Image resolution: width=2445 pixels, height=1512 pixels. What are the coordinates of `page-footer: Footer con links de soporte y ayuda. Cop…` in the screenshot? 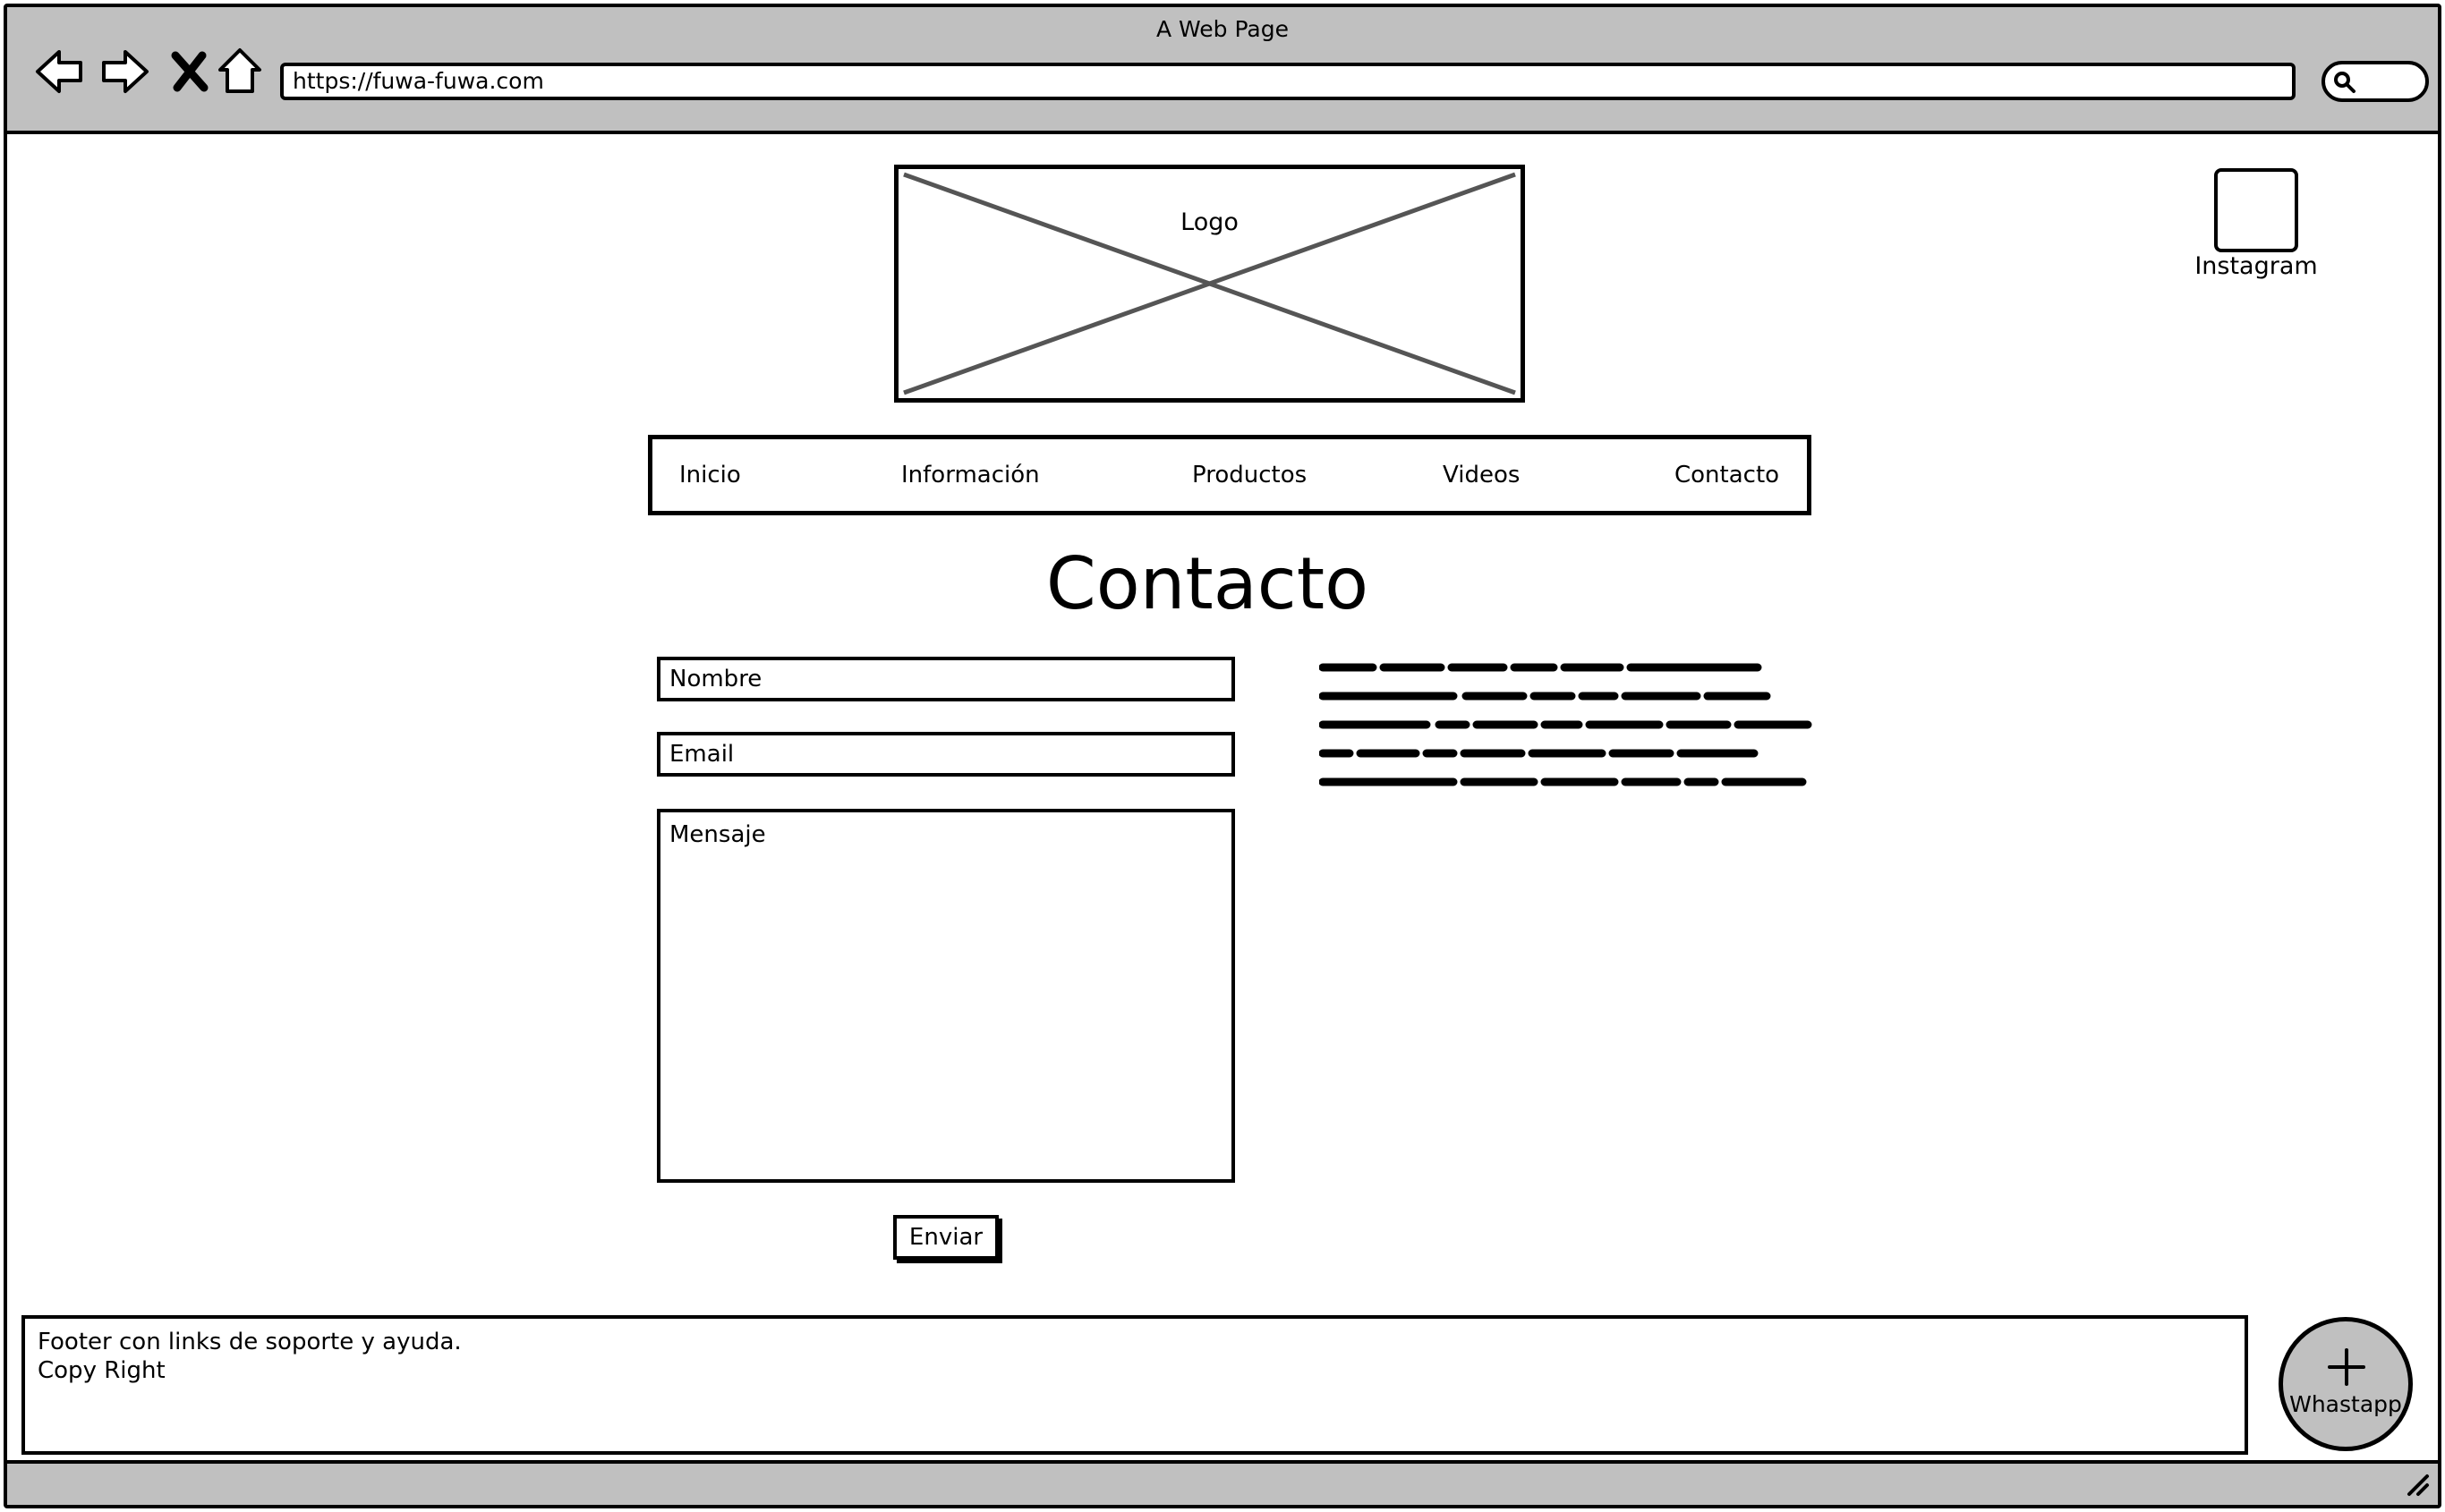 It's located at (1134, 1385).